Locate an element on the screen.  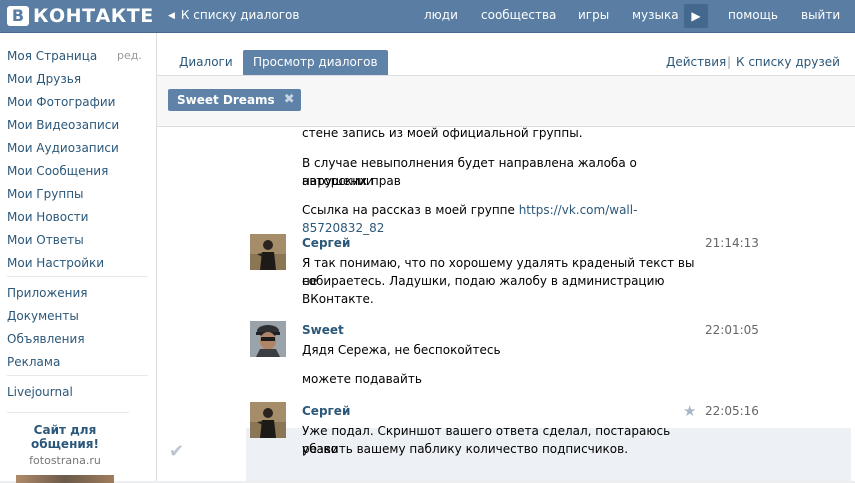
vk-logo: В КОНТАКТЕ is located at coordinates (80, 16).